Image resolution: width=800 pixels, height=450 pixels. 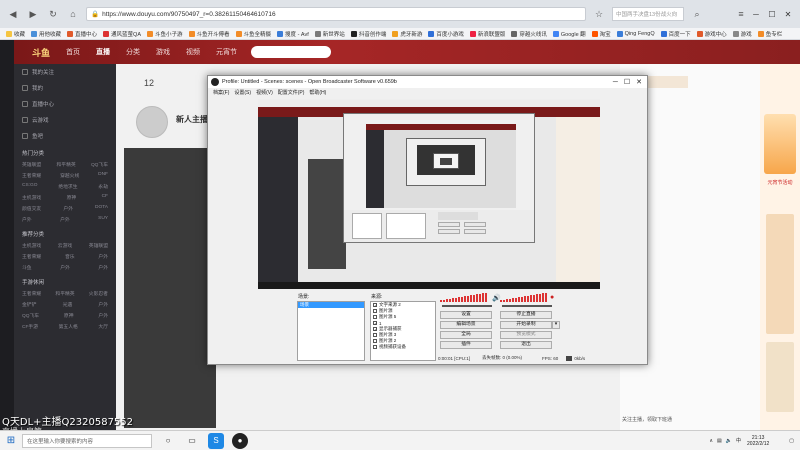 I want to click on sidebar-category-link: 颜值交友, so click(x=31, y=208).